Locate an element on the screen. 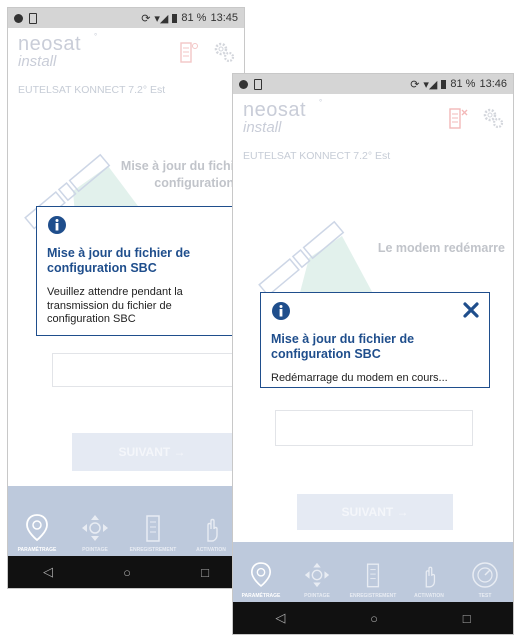 The image size is (515, 637). status-bar: ⟳ ▾◢ 81 % 13:45 is located at coordinates (126, 18).